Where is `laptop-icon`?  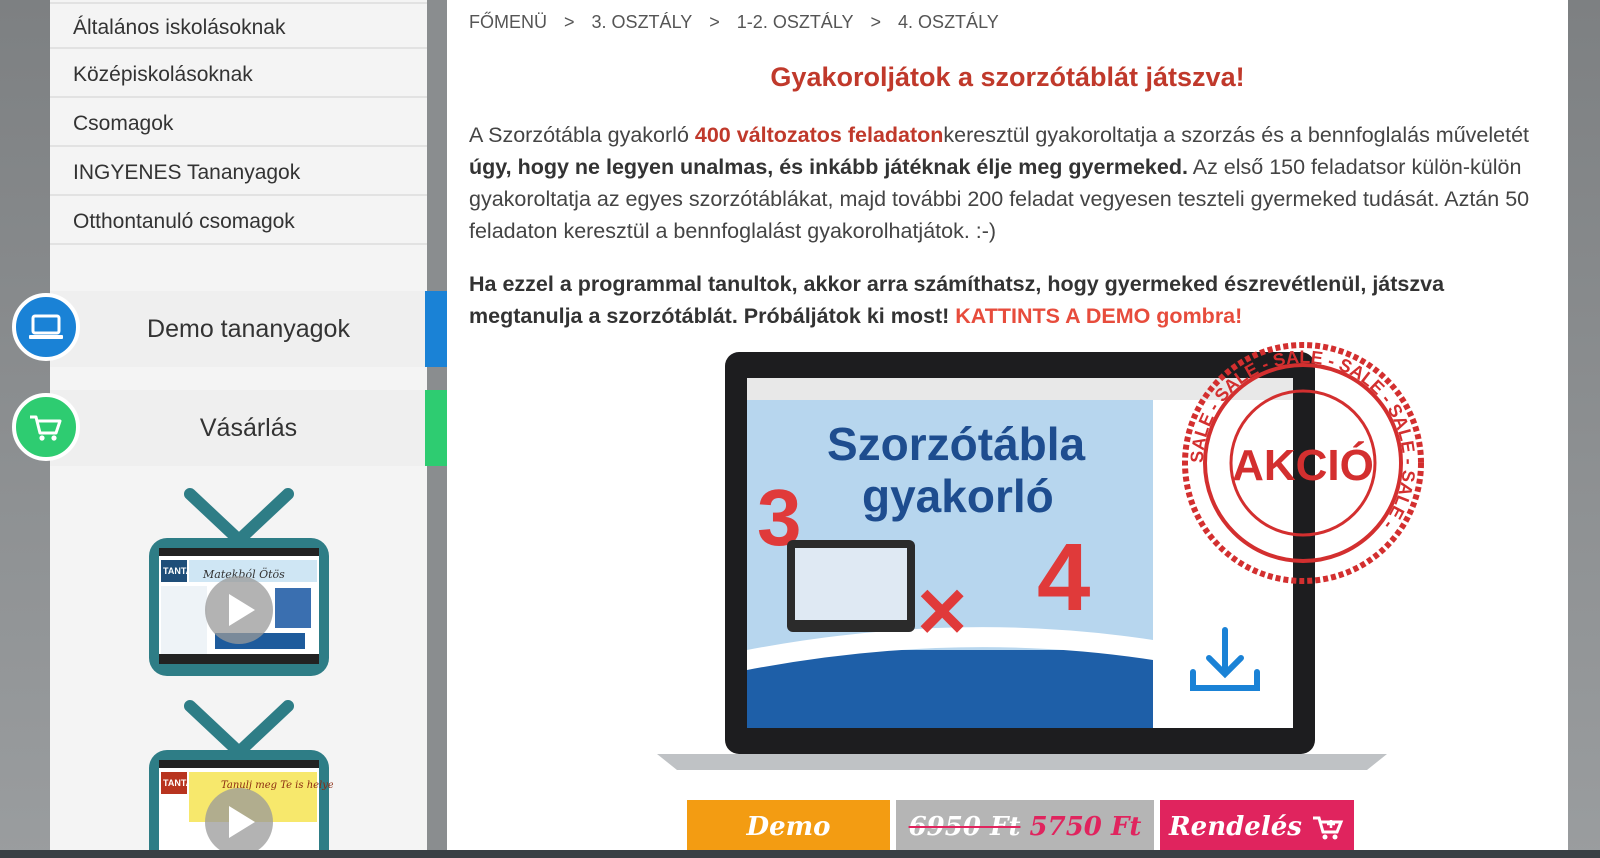
laptop-icon is located at coordinates (46, 327).